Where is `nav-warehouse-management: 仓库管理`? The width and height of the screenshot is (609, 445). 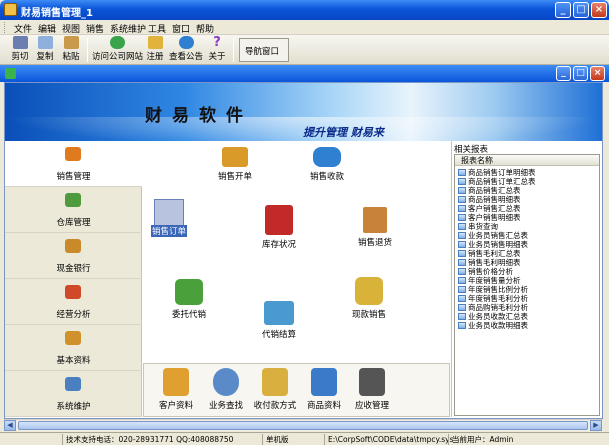
nav-warehouse-management: 仓库管理 is located at coordinates (73, 210).